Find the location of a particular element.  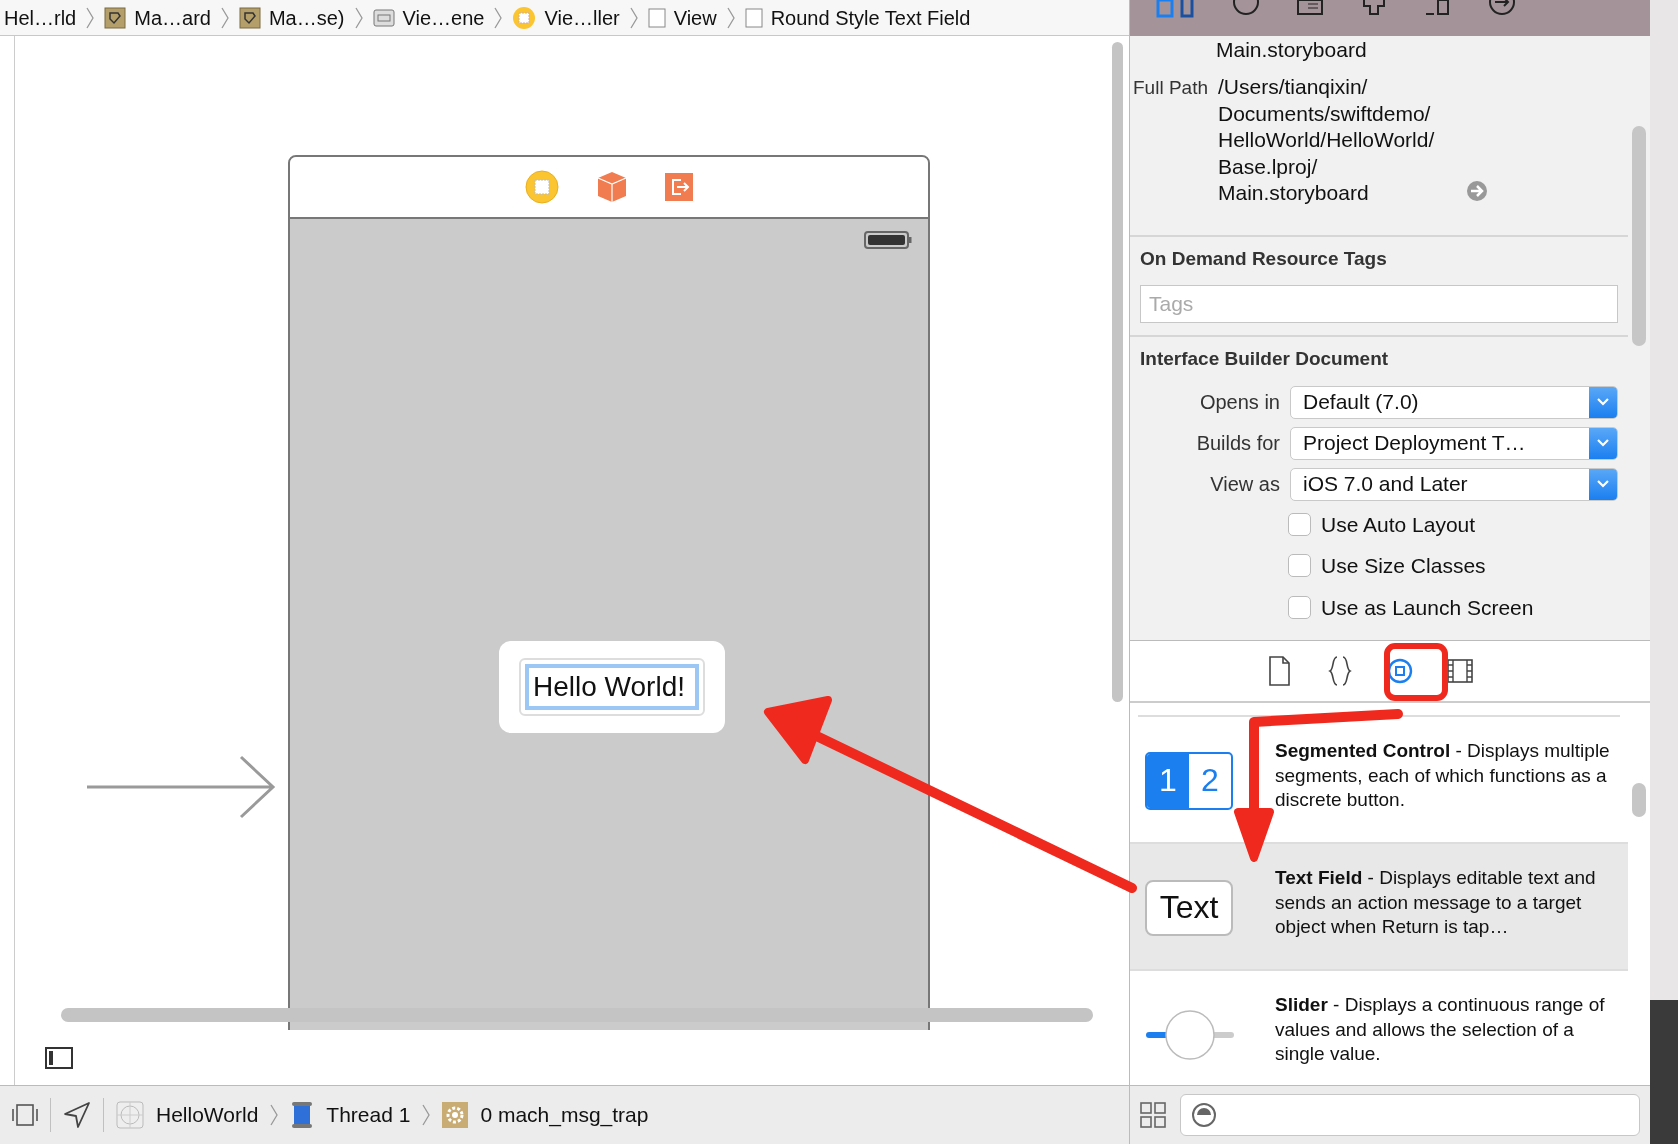

breadcrumb-item: Vie…ller is located at coordinates (582, 17).